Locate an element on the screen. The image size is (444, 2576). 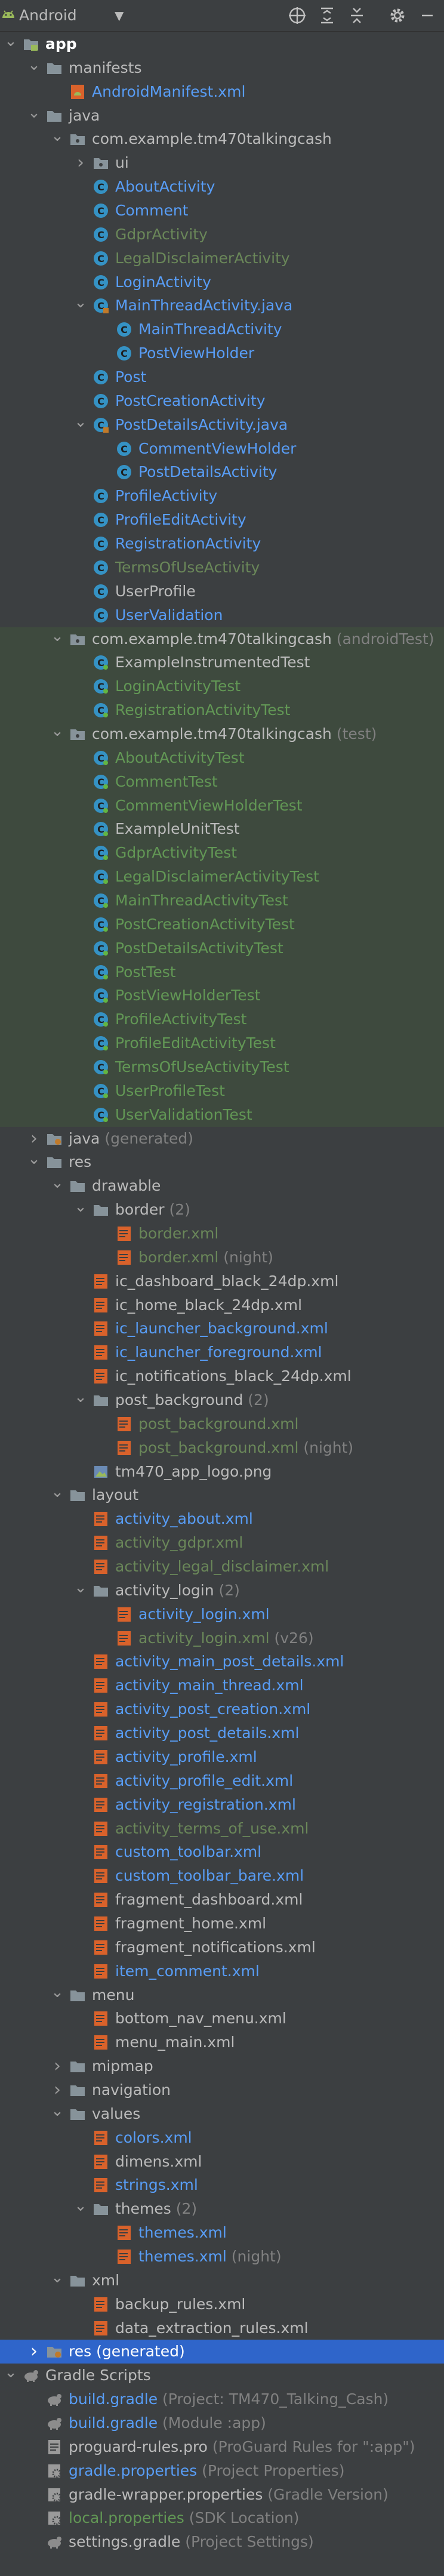
tree-row: colors.xml is located at coordinates (222, 2138).